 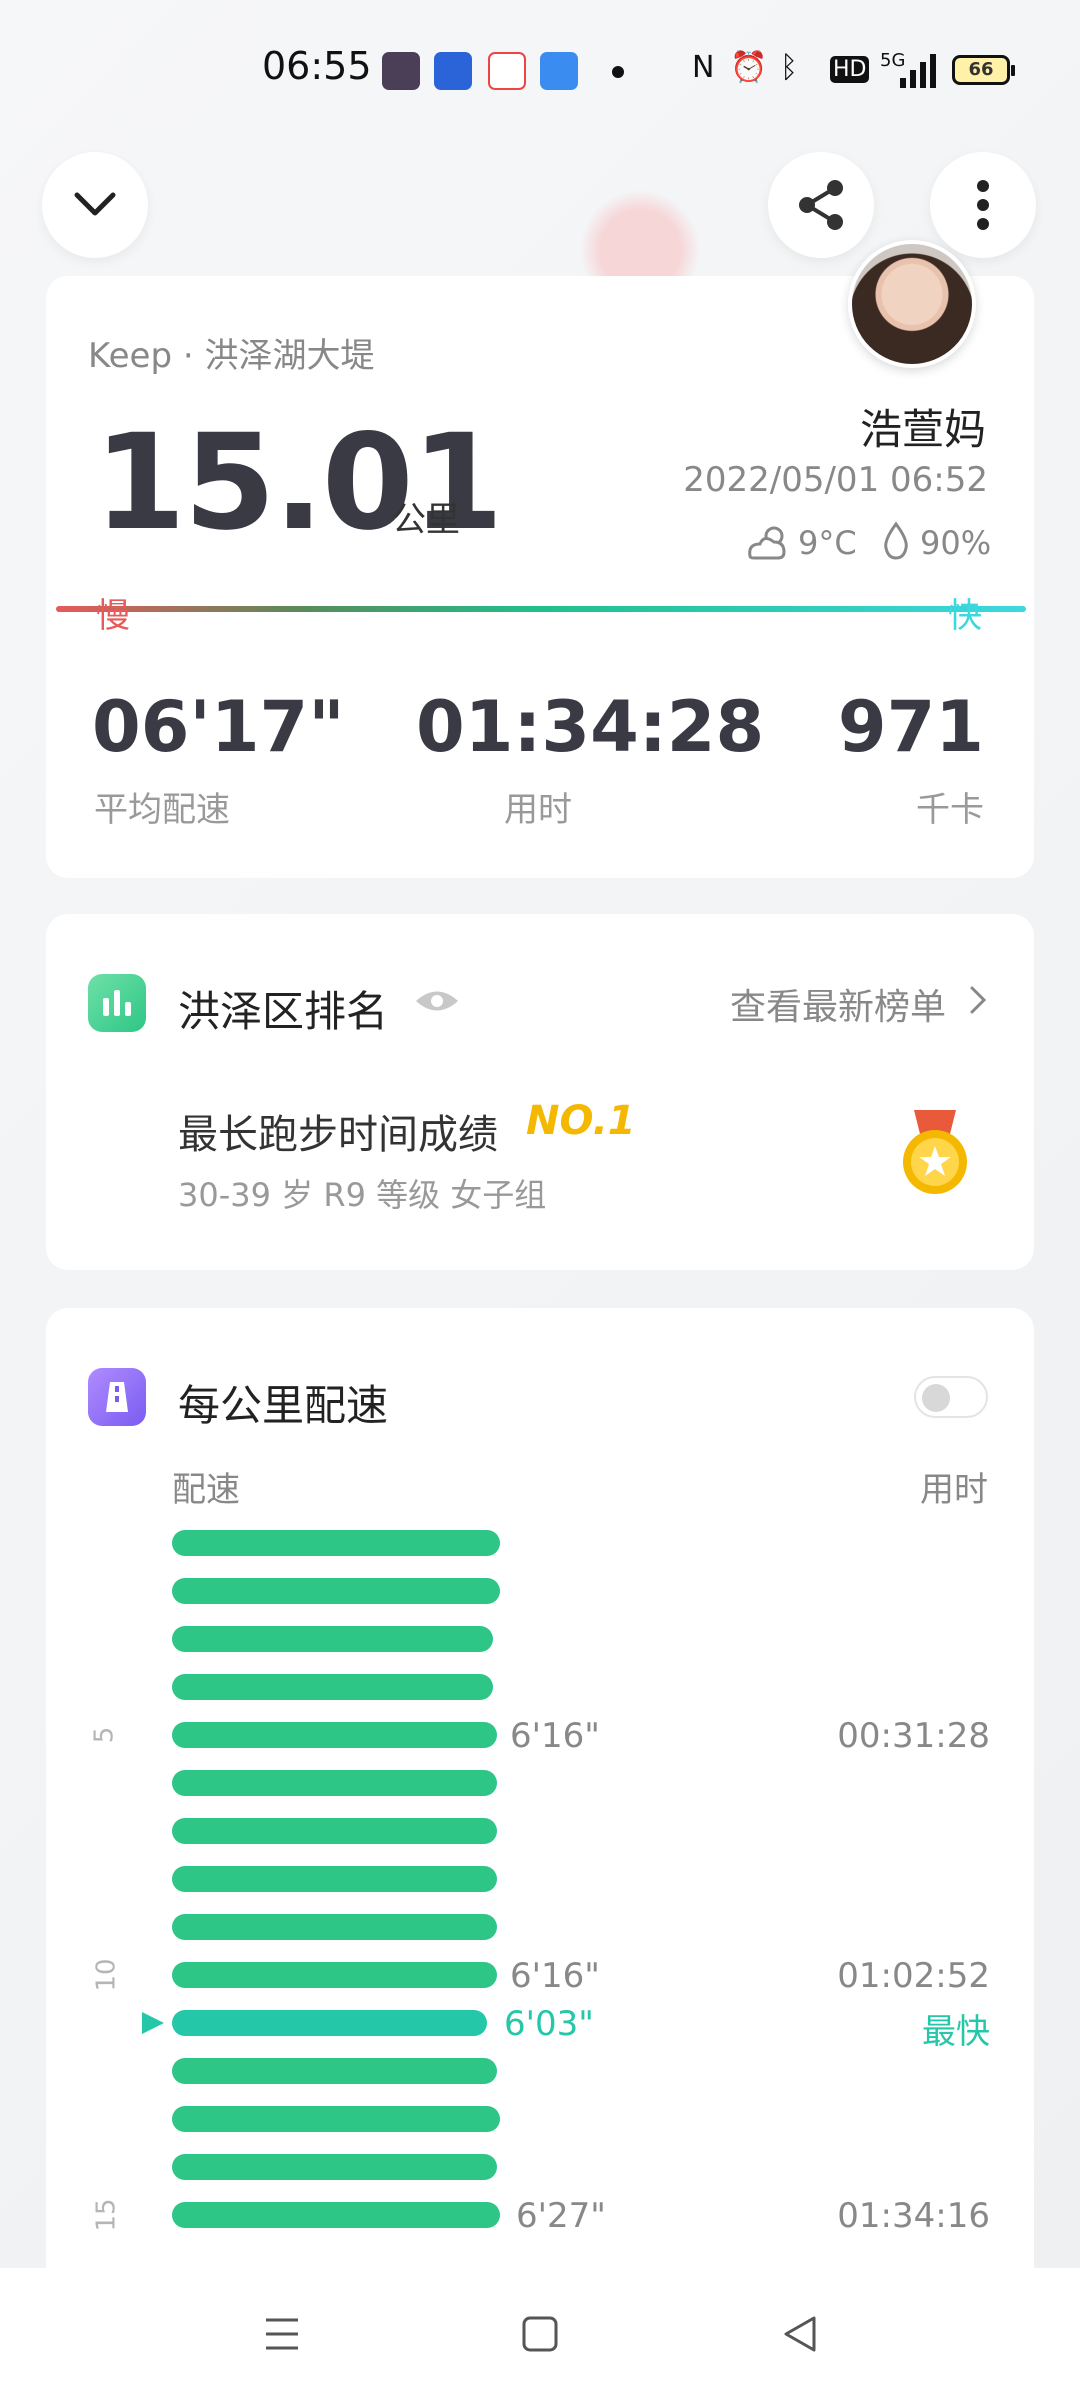 What do you see at coordinates (153, 2023) in the screenshot?
I see `fastest-marker-icon` at bounding box center [153, 2023].